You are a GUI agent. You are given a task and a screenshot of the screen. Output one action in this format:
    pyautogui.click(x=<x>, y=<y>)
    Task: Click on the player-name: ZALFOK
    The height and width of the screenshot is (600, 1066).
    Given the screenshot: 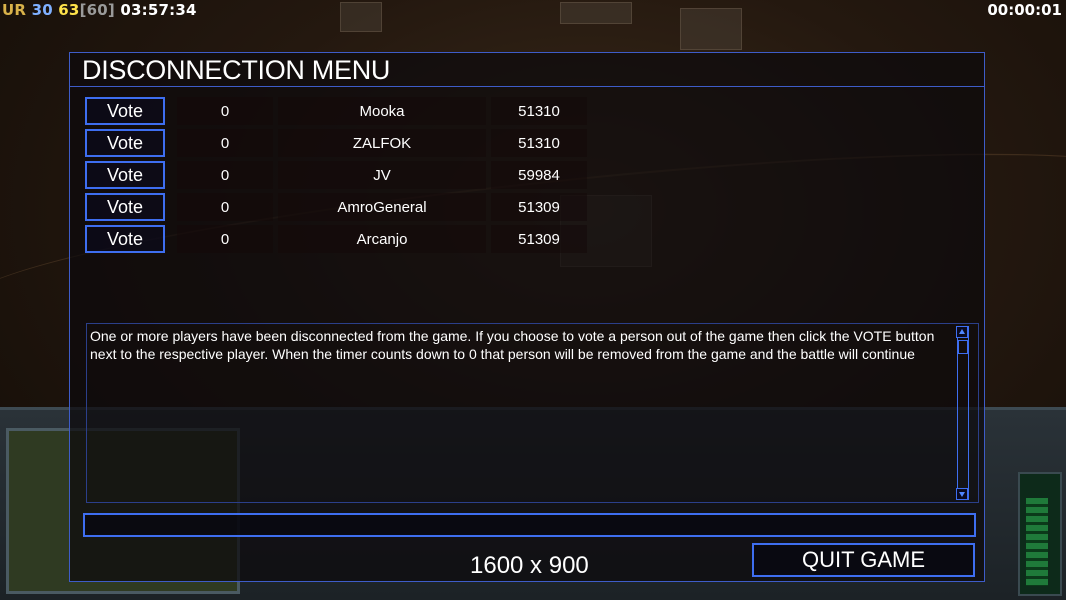 What is the action you would take?
    pyautogui.click(x=382, y=143)
    